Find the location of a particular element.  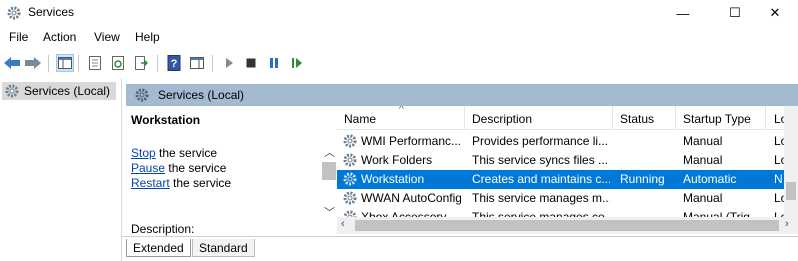

pause-icon is located at coordinates (274, 63).